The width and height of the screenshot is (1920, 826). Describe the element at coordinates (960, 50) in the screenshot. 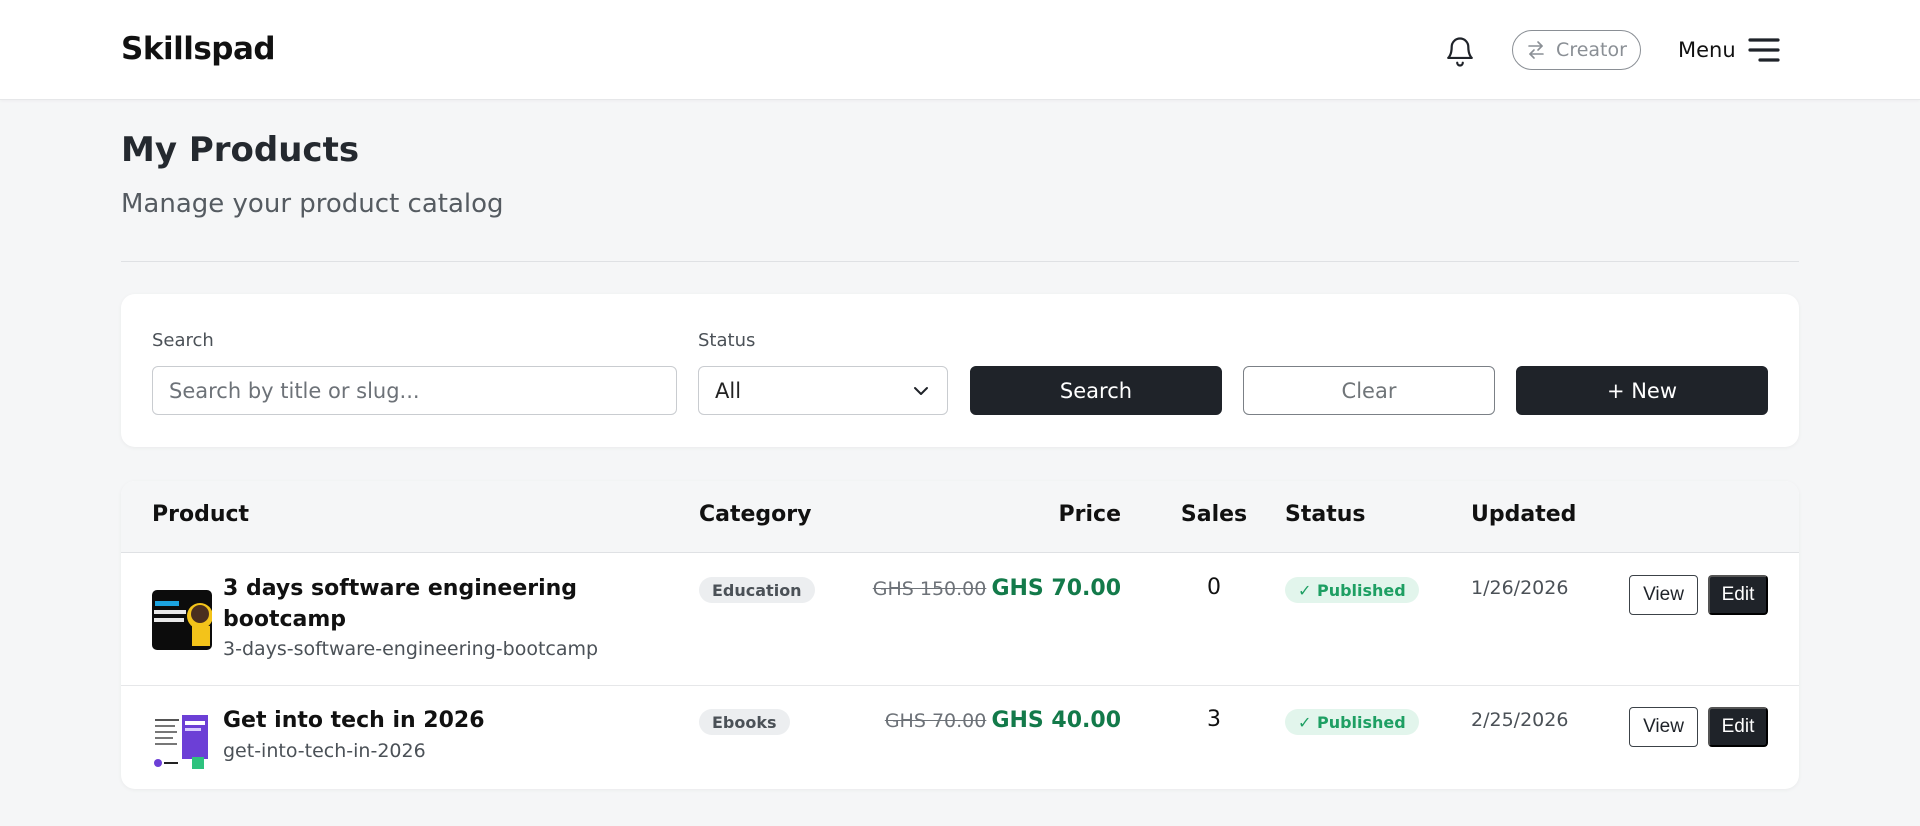

I see `top-navbar: Skillspad Creator Menu` at that location.